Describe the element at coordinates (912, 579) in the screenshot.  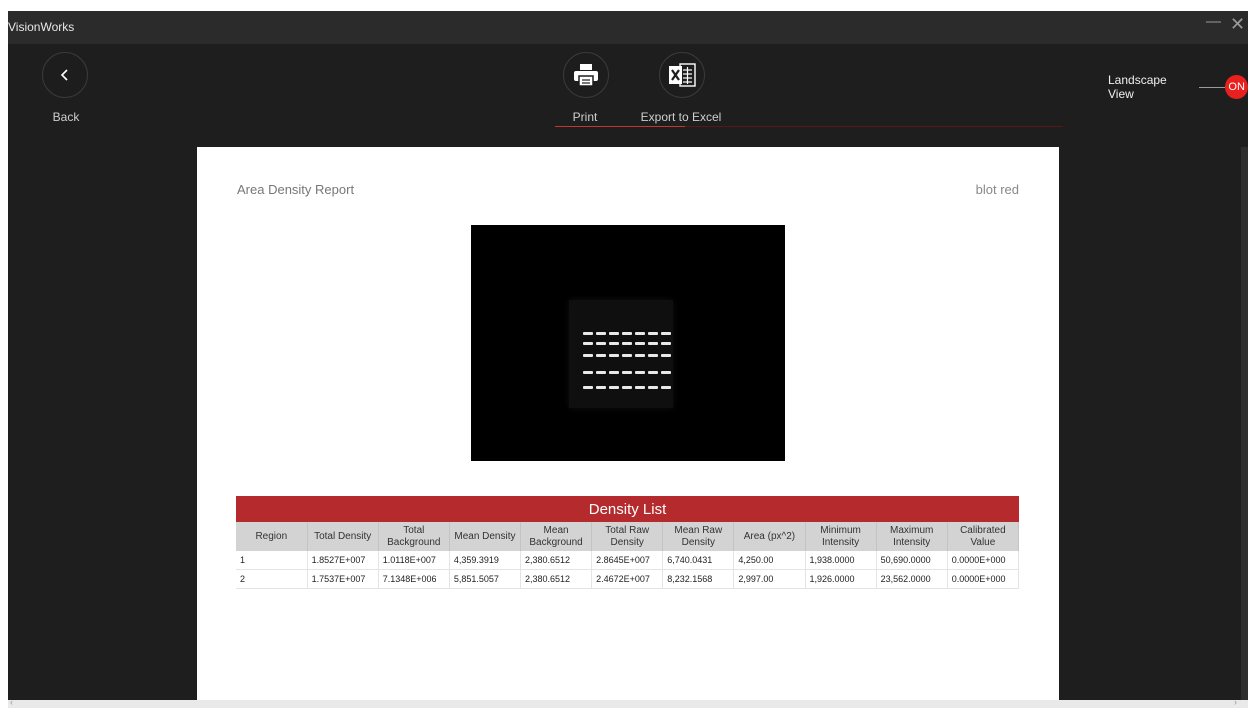
I see `table-cell: 23,562.0000` at that location.